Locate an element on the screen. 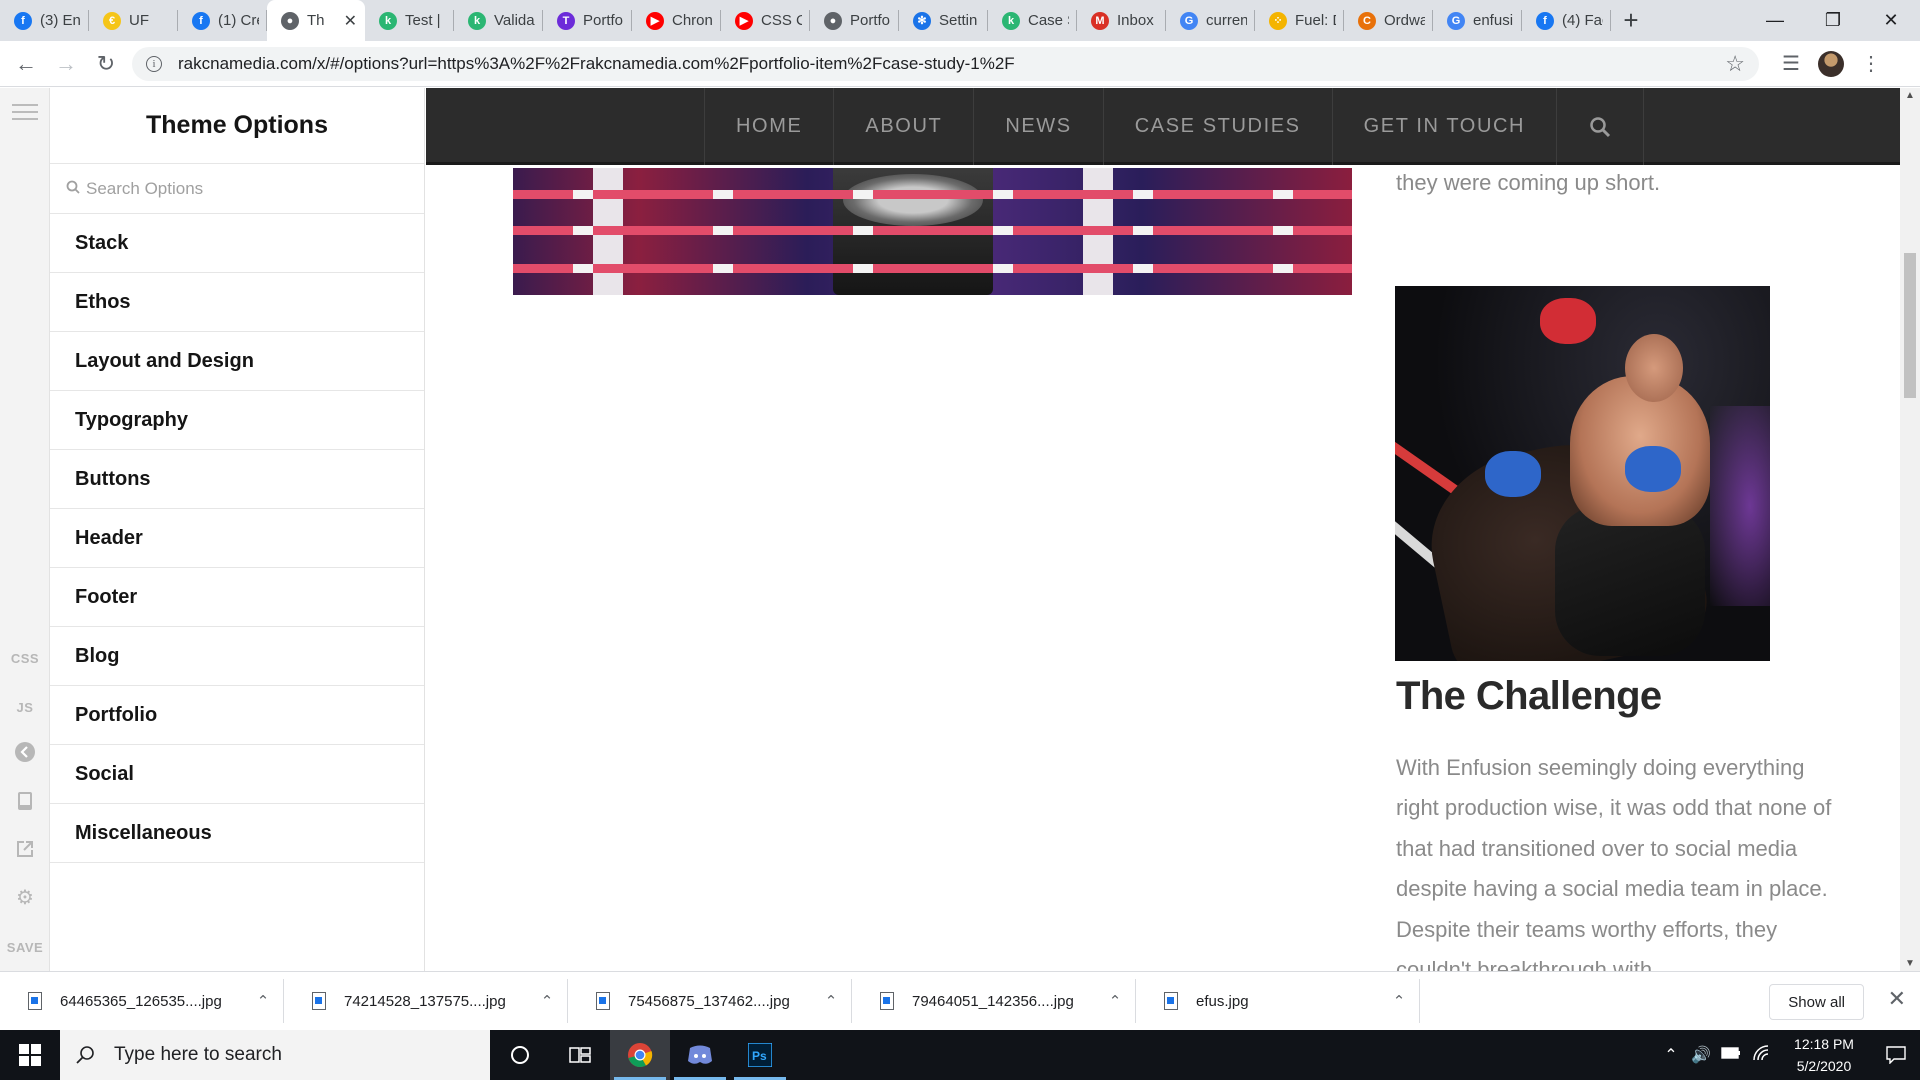 This screenshot has height=1080, width=1920. browser-tab: Genfusi is located at coordinates (1477, 20).